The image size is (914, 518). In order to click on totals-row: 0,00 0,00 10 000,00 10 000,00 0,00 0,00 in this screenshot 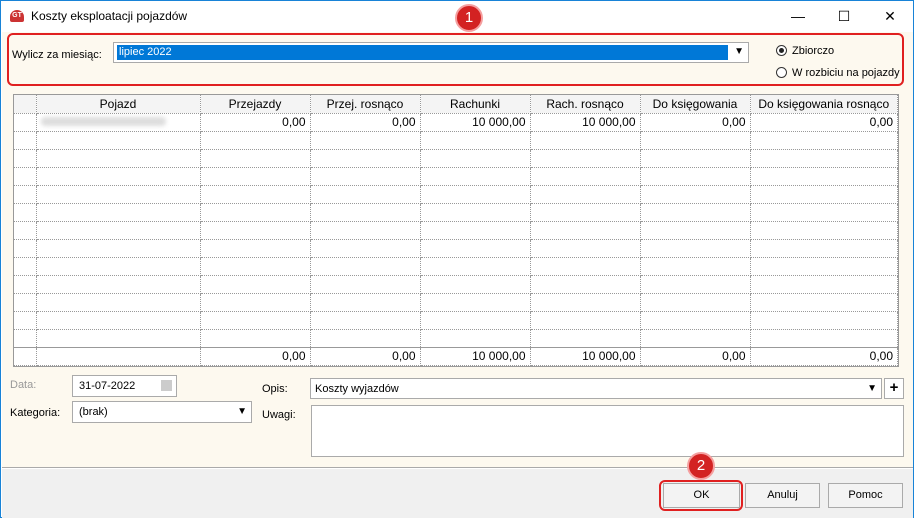, I will do `click(456, 356)`.